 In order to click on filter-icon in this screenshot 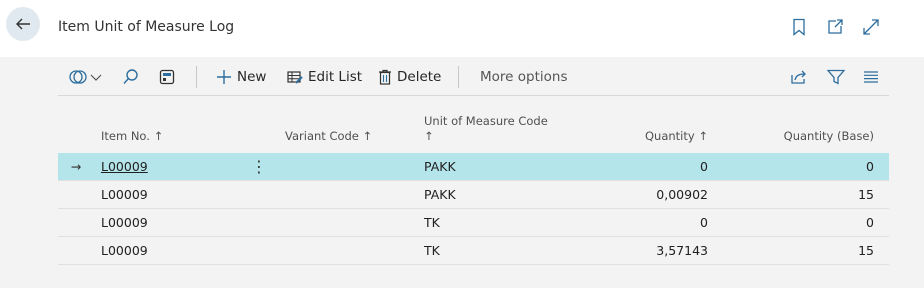, I will do `click(836, 77)`.